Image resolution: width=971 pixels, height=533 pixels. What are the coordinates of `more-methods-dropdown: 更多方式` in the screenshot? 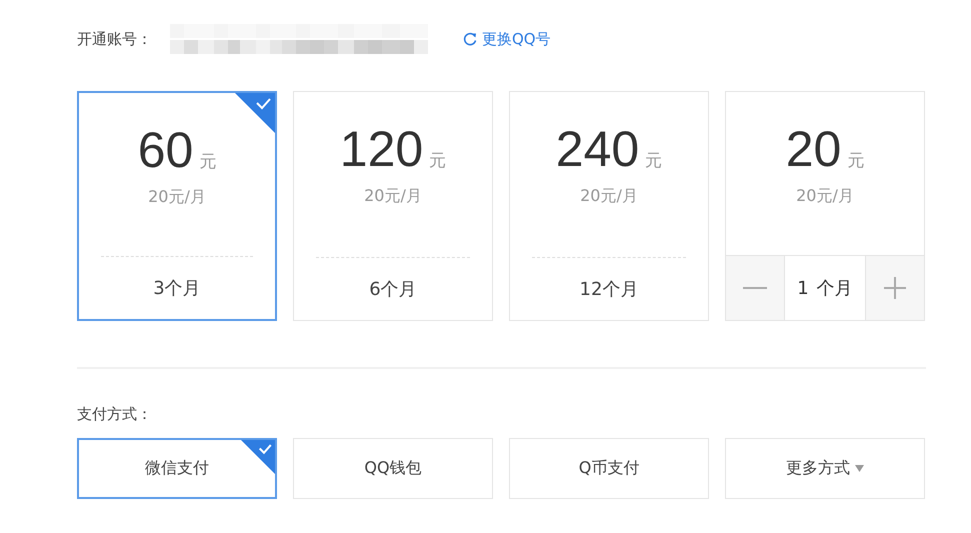 It's located at (825, 468).